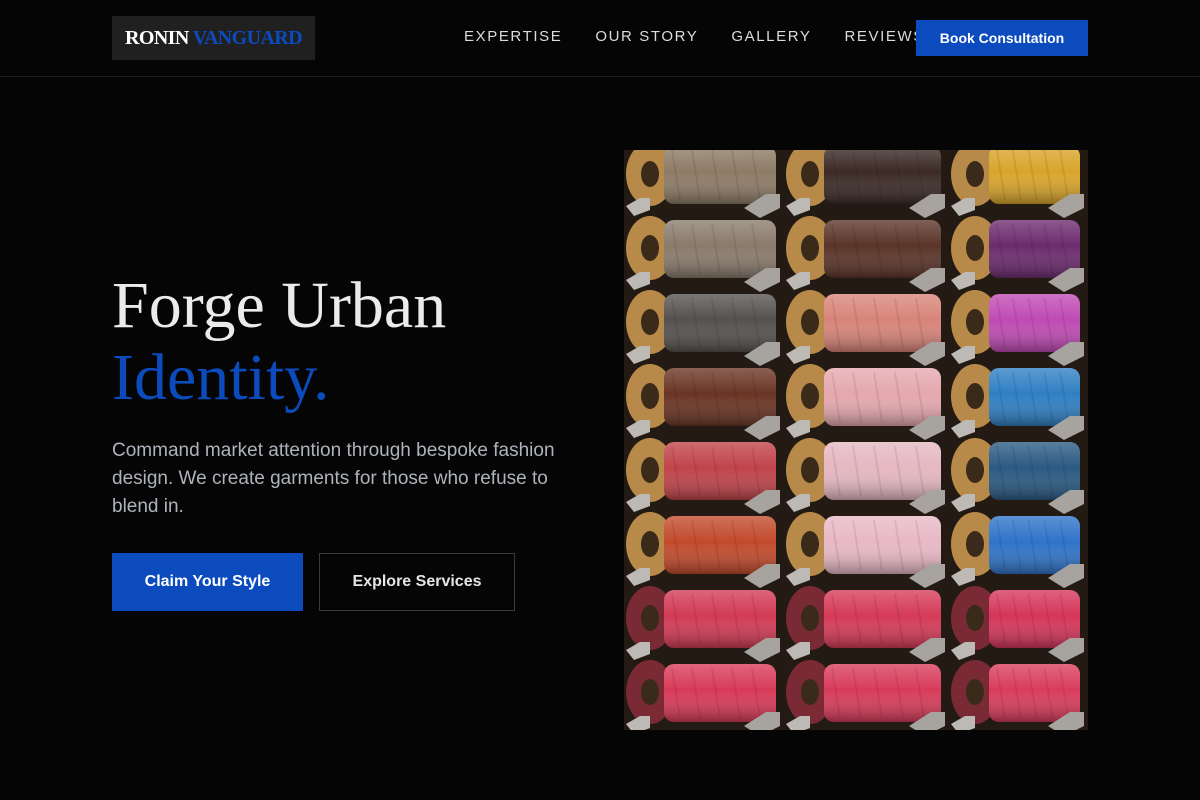  I want to click on hero-title-line1: Forge Urban, so click(279, 305).